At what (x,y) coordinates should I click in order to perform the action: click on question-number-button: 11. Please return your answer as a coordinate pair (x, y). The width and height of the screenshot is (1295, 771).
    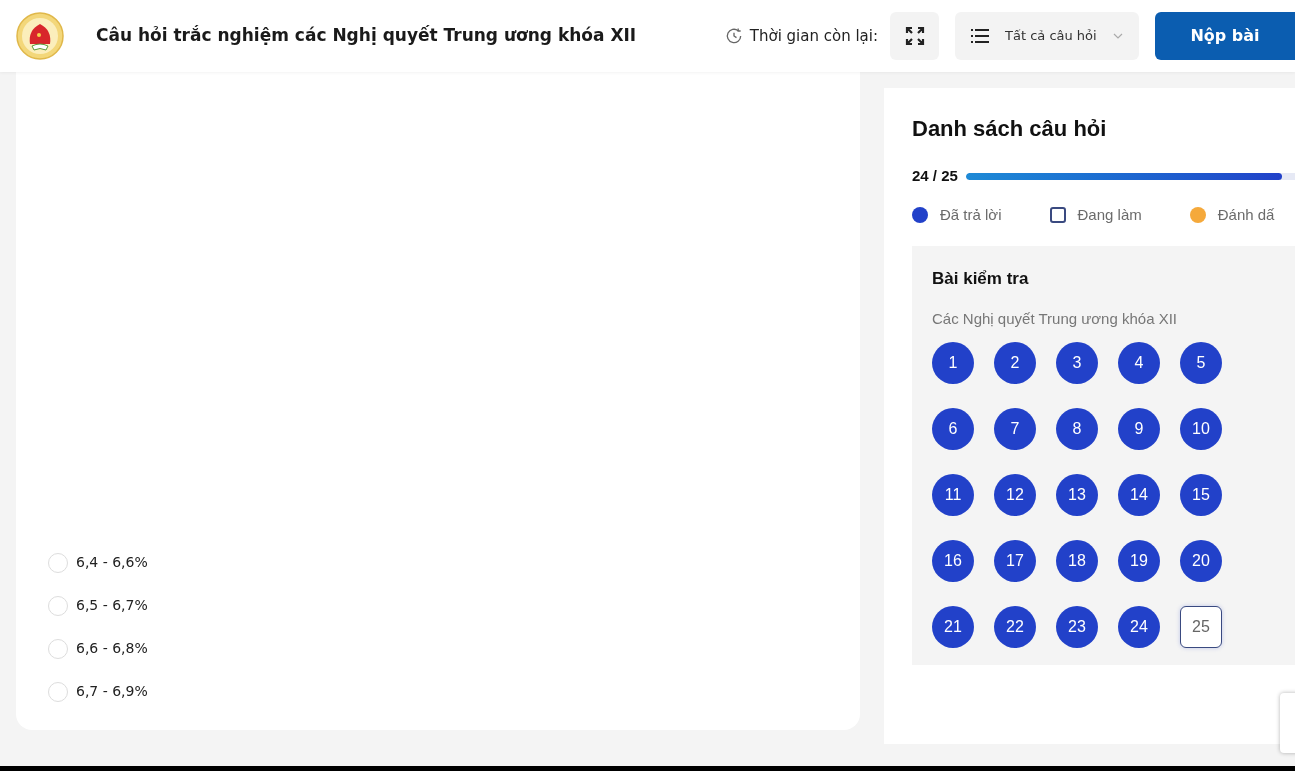
    Looking at the image, I should click on (953, 495).